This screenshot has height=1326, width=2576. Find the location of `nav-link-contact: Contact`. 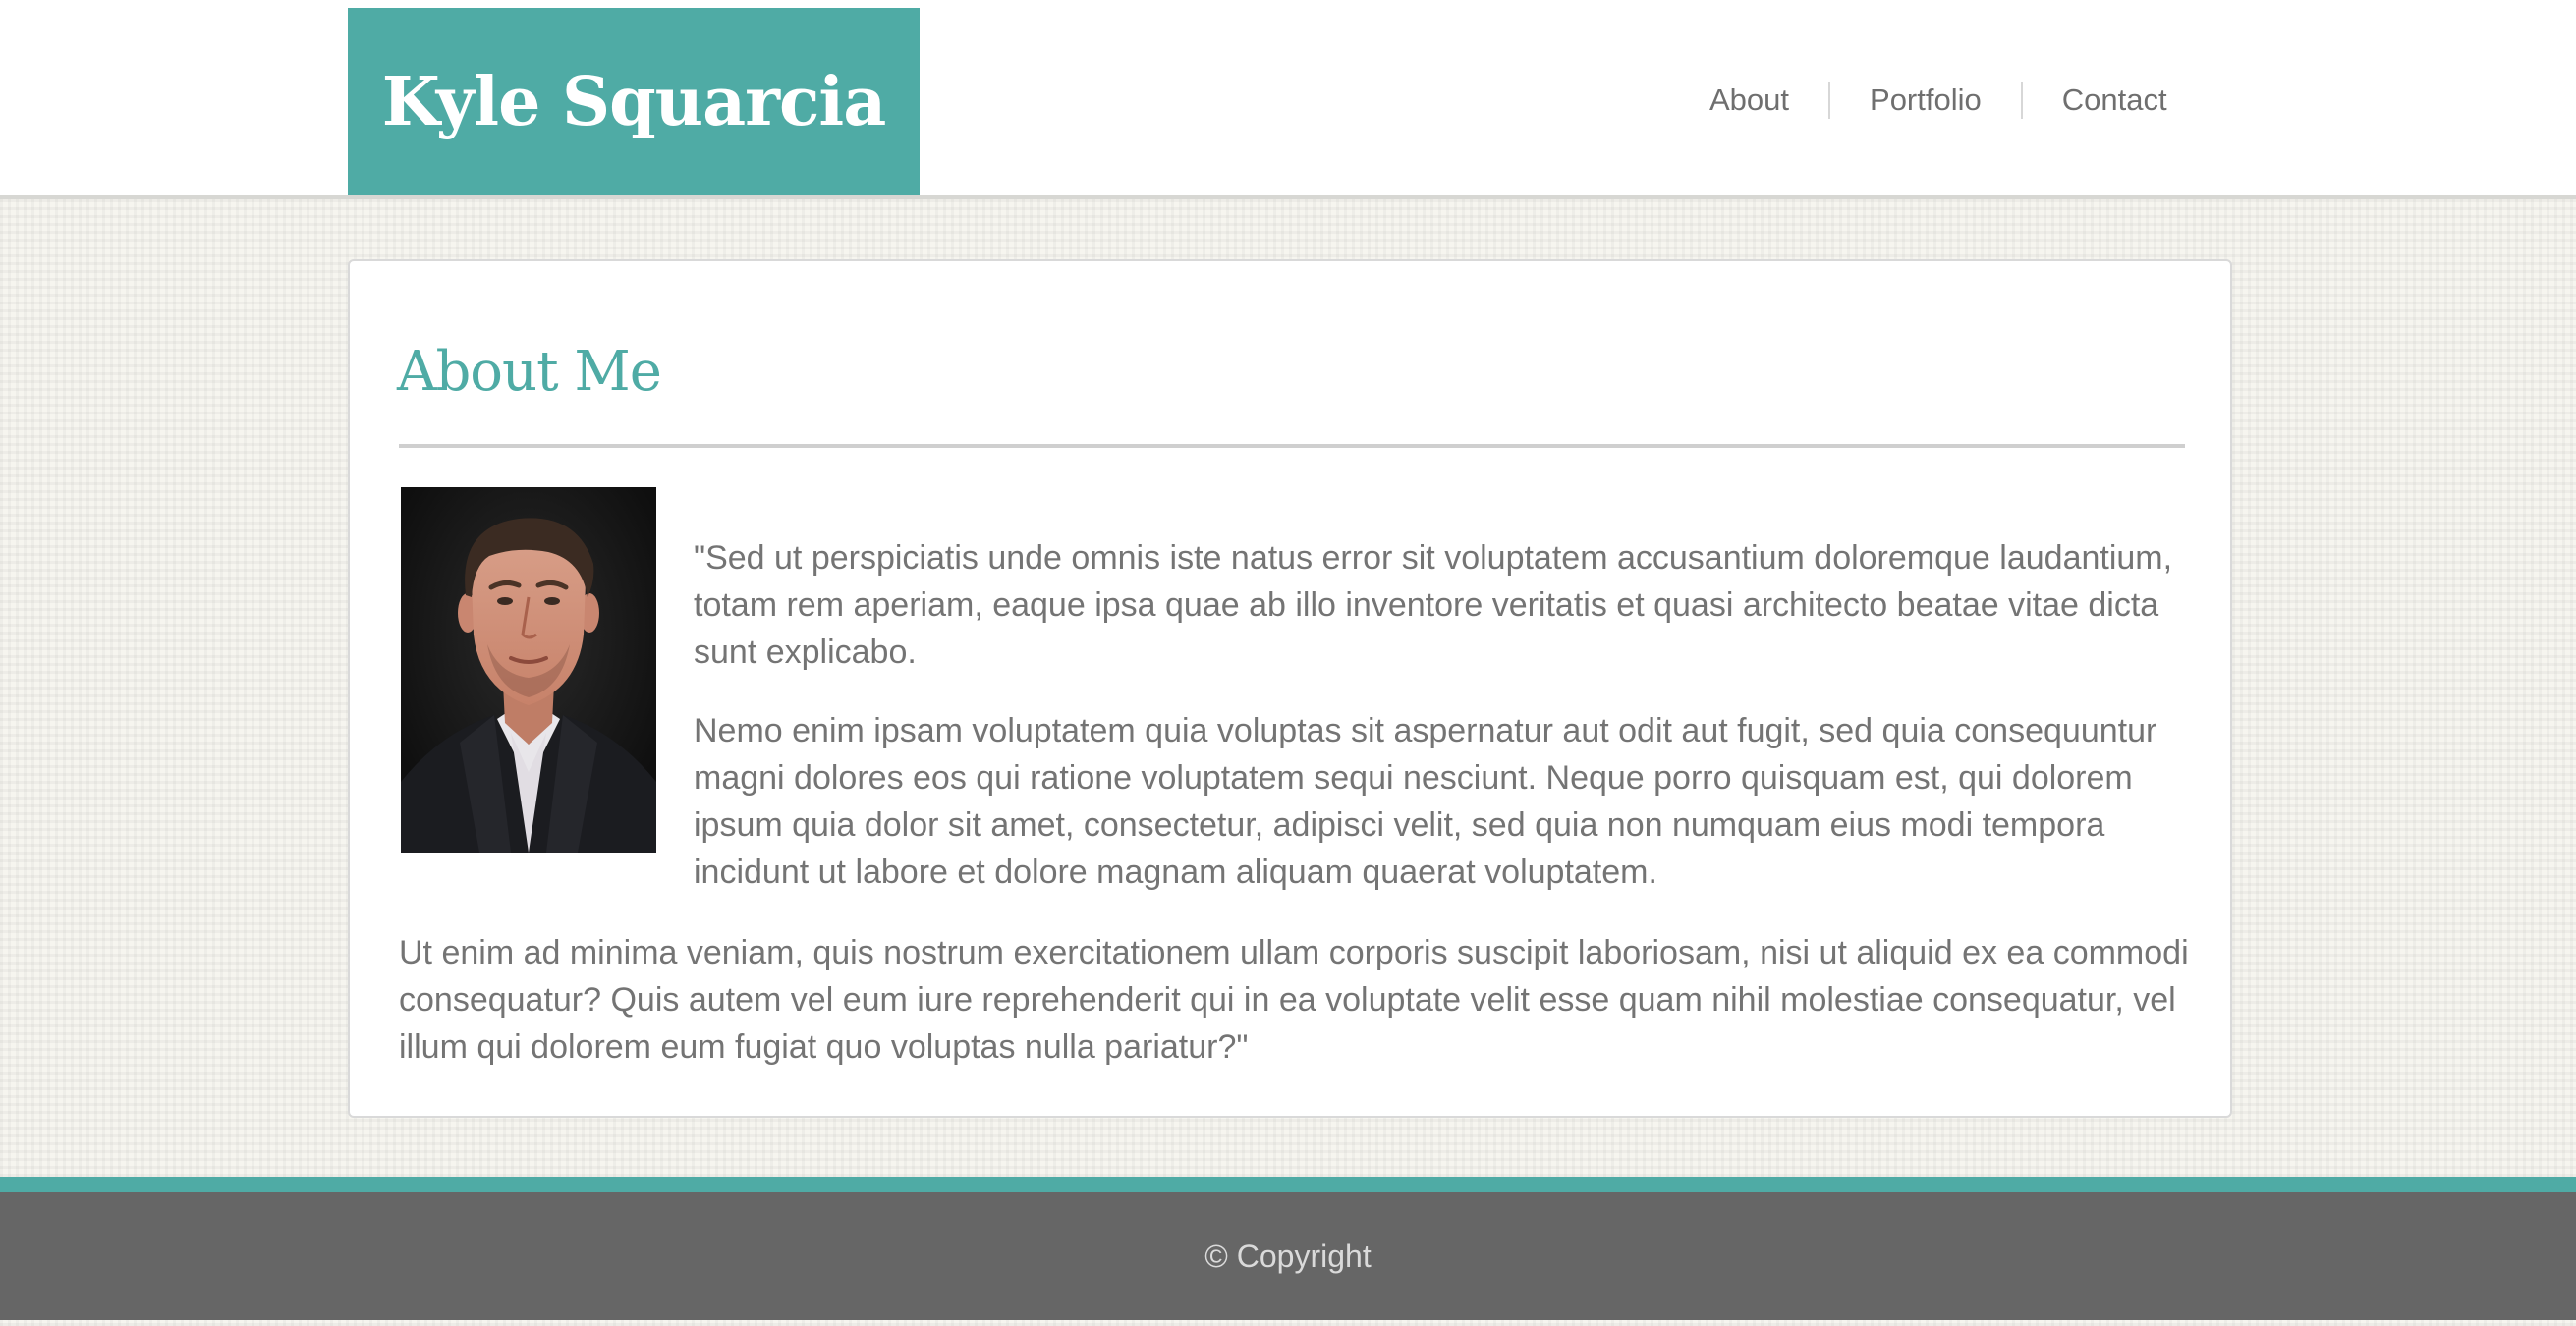

nav-link-contact: Contact is located at coordinates (2113, 100).